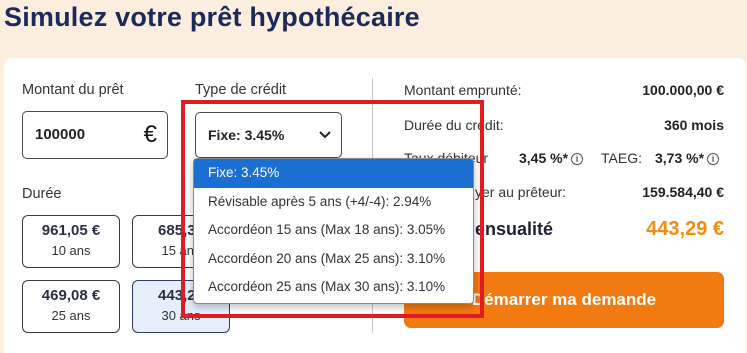 Image resolution: width=747 pixels, height=353 pixels. What do you see at coordinates (325, 137) in the screenshot?
I see `chevron-down-icon` at bounding box center [325, 137].